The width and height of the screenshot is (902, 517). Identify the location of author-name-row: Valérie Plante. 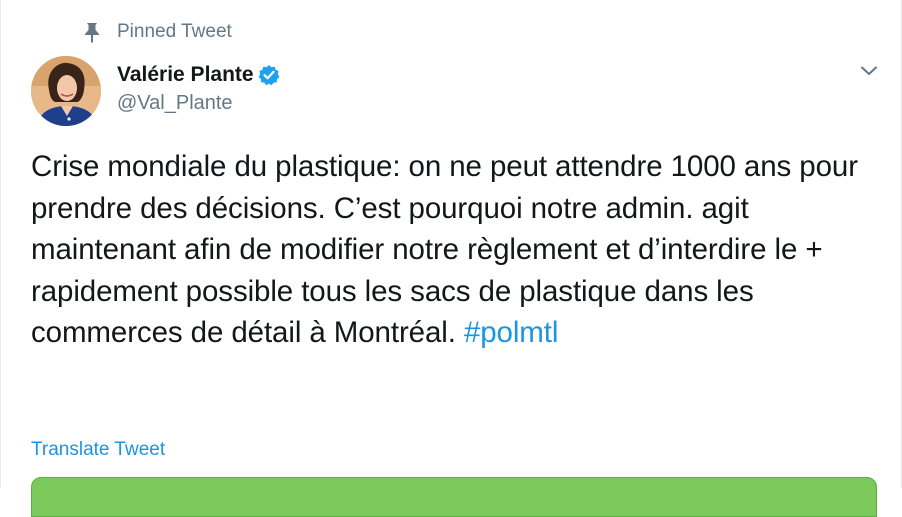
(198, 75).